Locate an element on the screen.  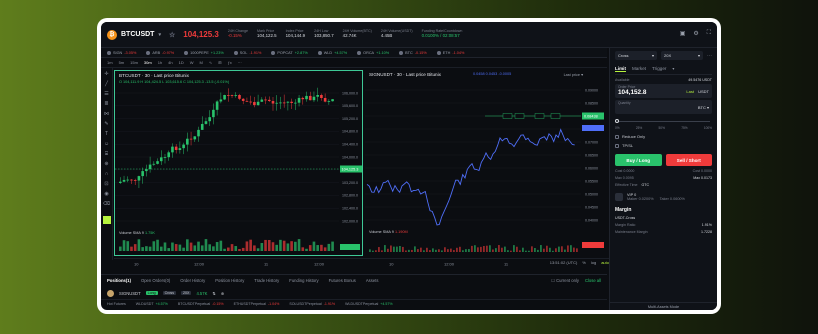
tab-5: Funding History is located at coordinates (303, 280).